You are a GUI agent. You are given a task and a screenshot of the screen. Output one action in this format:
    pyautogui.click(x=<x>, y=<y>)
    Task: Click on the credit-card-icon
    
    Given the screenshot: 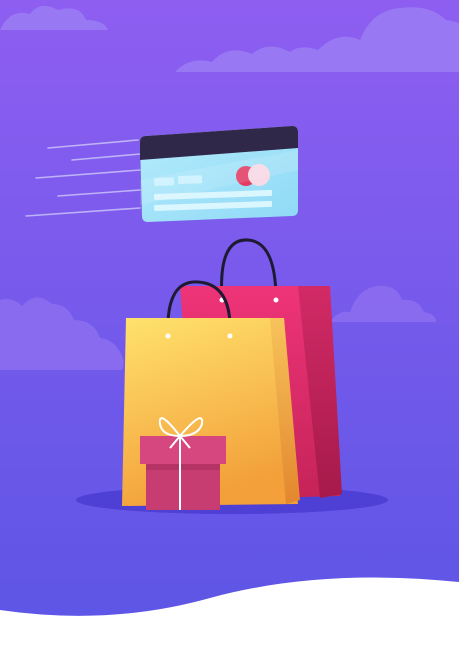 What is the action you would take?
    pyautogui.click(x=219, y=174)
    